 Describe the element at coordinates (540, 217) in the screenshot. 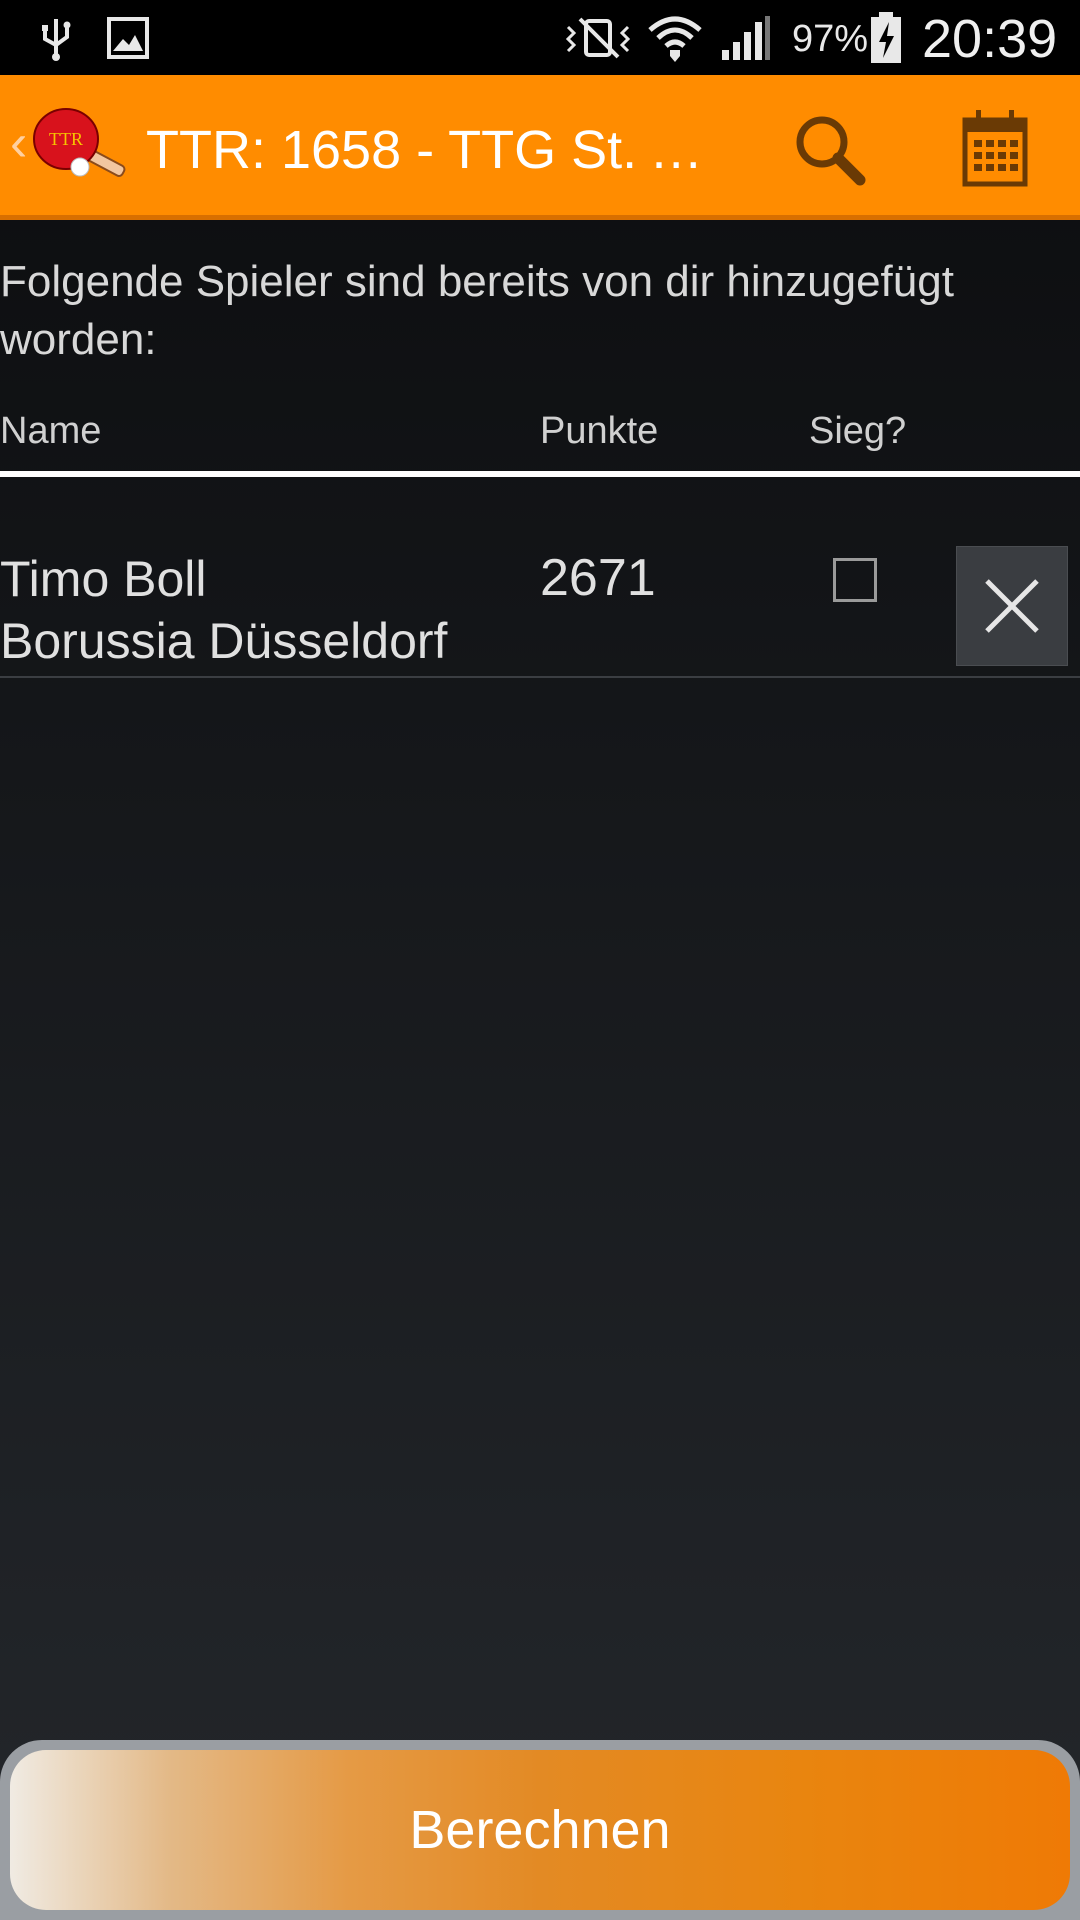

I see `action-bar-divider` at that location.